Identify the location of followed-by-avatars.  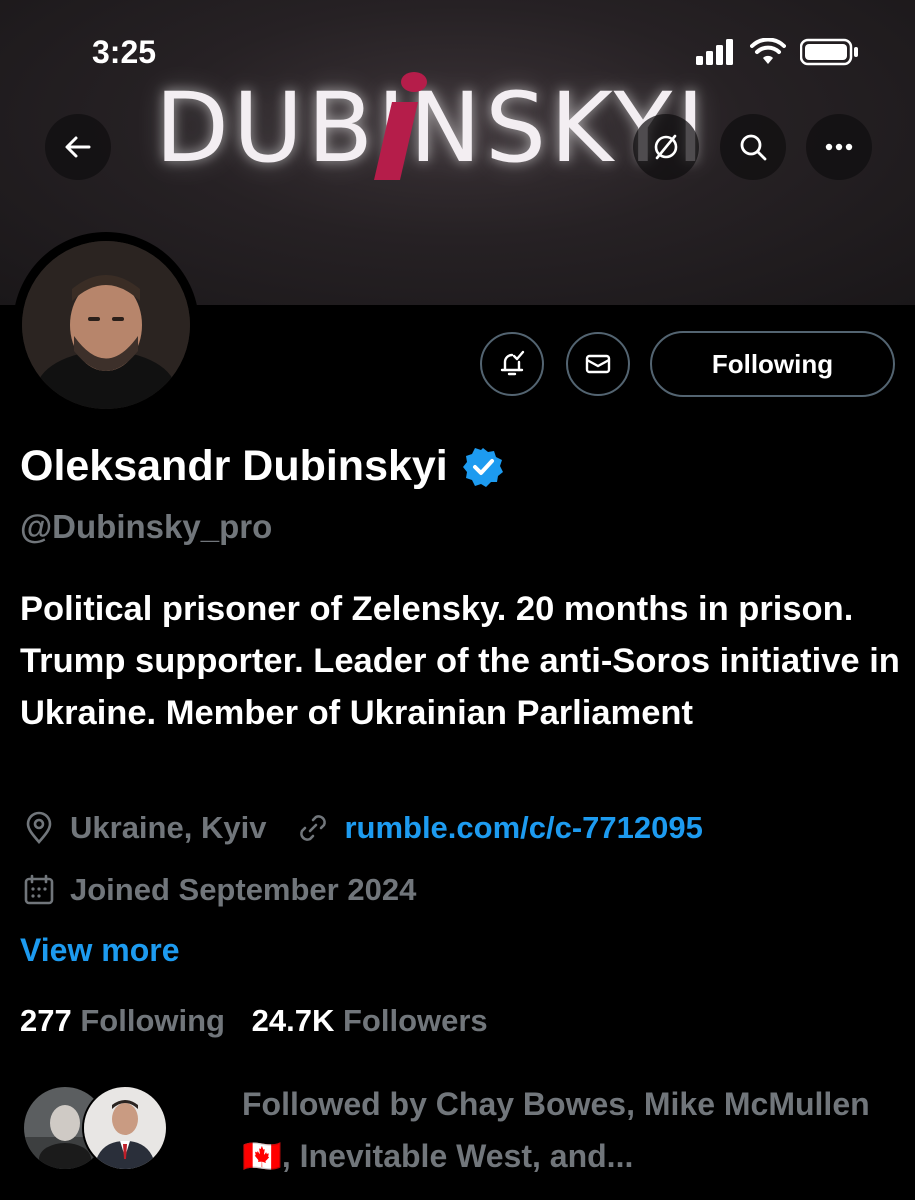
(95, 1128).